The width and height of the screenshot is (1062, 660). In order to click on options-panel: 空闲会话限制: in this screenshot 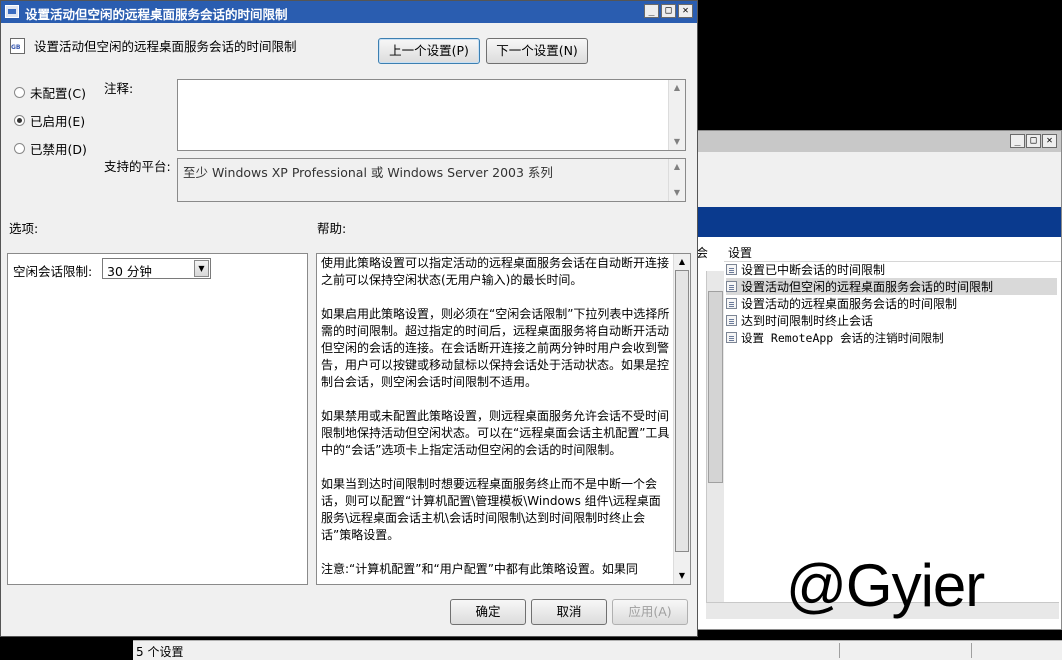, I will do `click(157, 419)`.